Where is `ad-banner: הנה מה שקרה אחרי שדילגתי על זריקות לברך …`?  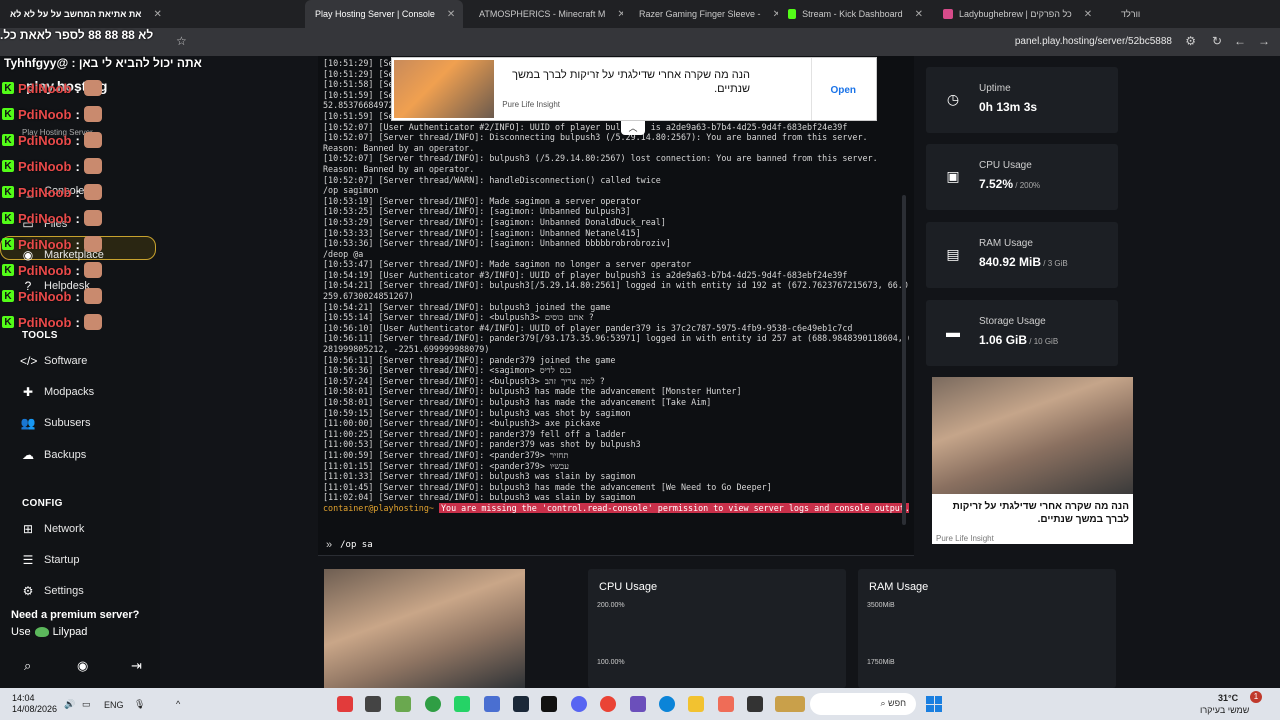 ad-banner: הנה מה שקרה אחרי שדילגתי על זריקות לברך … is located at coordinates (634, 89).